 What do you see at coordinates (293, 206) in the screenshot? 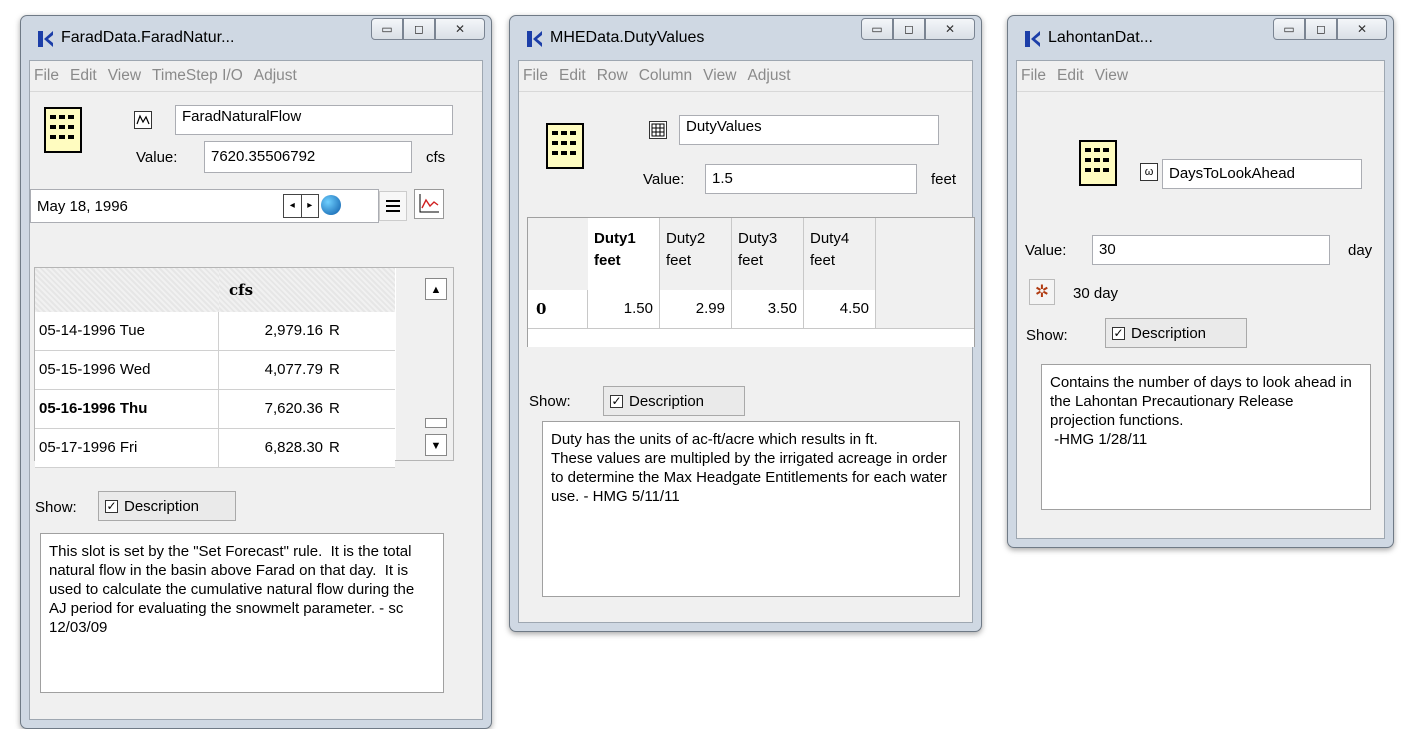
I see `prev-arrow-icon: ◂` at bounding box center [293, 206].